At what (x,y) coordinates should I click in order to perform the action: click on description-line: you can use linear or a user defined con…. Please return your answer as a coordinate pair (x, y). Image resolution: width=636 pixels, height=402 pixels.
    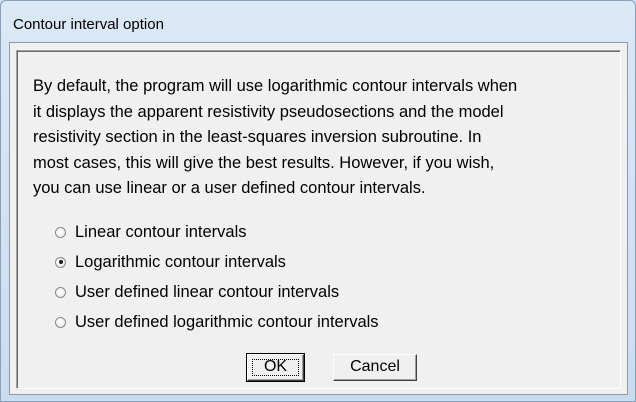
    Looking at the image, I should click on (229, 188).